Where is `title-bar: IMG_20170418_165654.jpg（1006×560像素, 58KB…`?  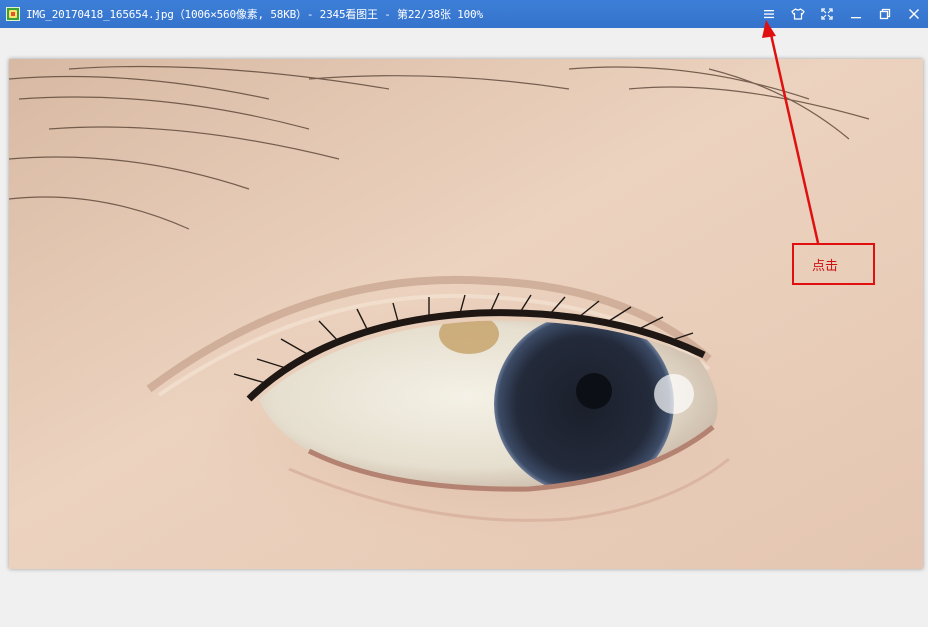 title-bar: IMG_20170418_165654.jpg（1006×560像素, 58KB… is located at coordinates (464, 14).